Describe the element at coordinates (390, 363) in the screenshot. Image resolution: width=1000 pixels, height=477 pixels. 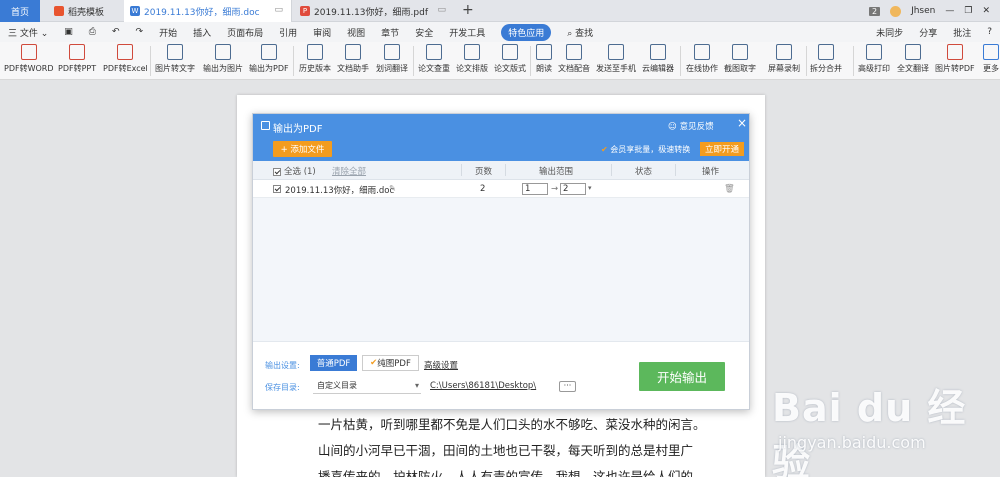
I see `pure-image-pdf-button: ✔ 纯图PDF` at that location.